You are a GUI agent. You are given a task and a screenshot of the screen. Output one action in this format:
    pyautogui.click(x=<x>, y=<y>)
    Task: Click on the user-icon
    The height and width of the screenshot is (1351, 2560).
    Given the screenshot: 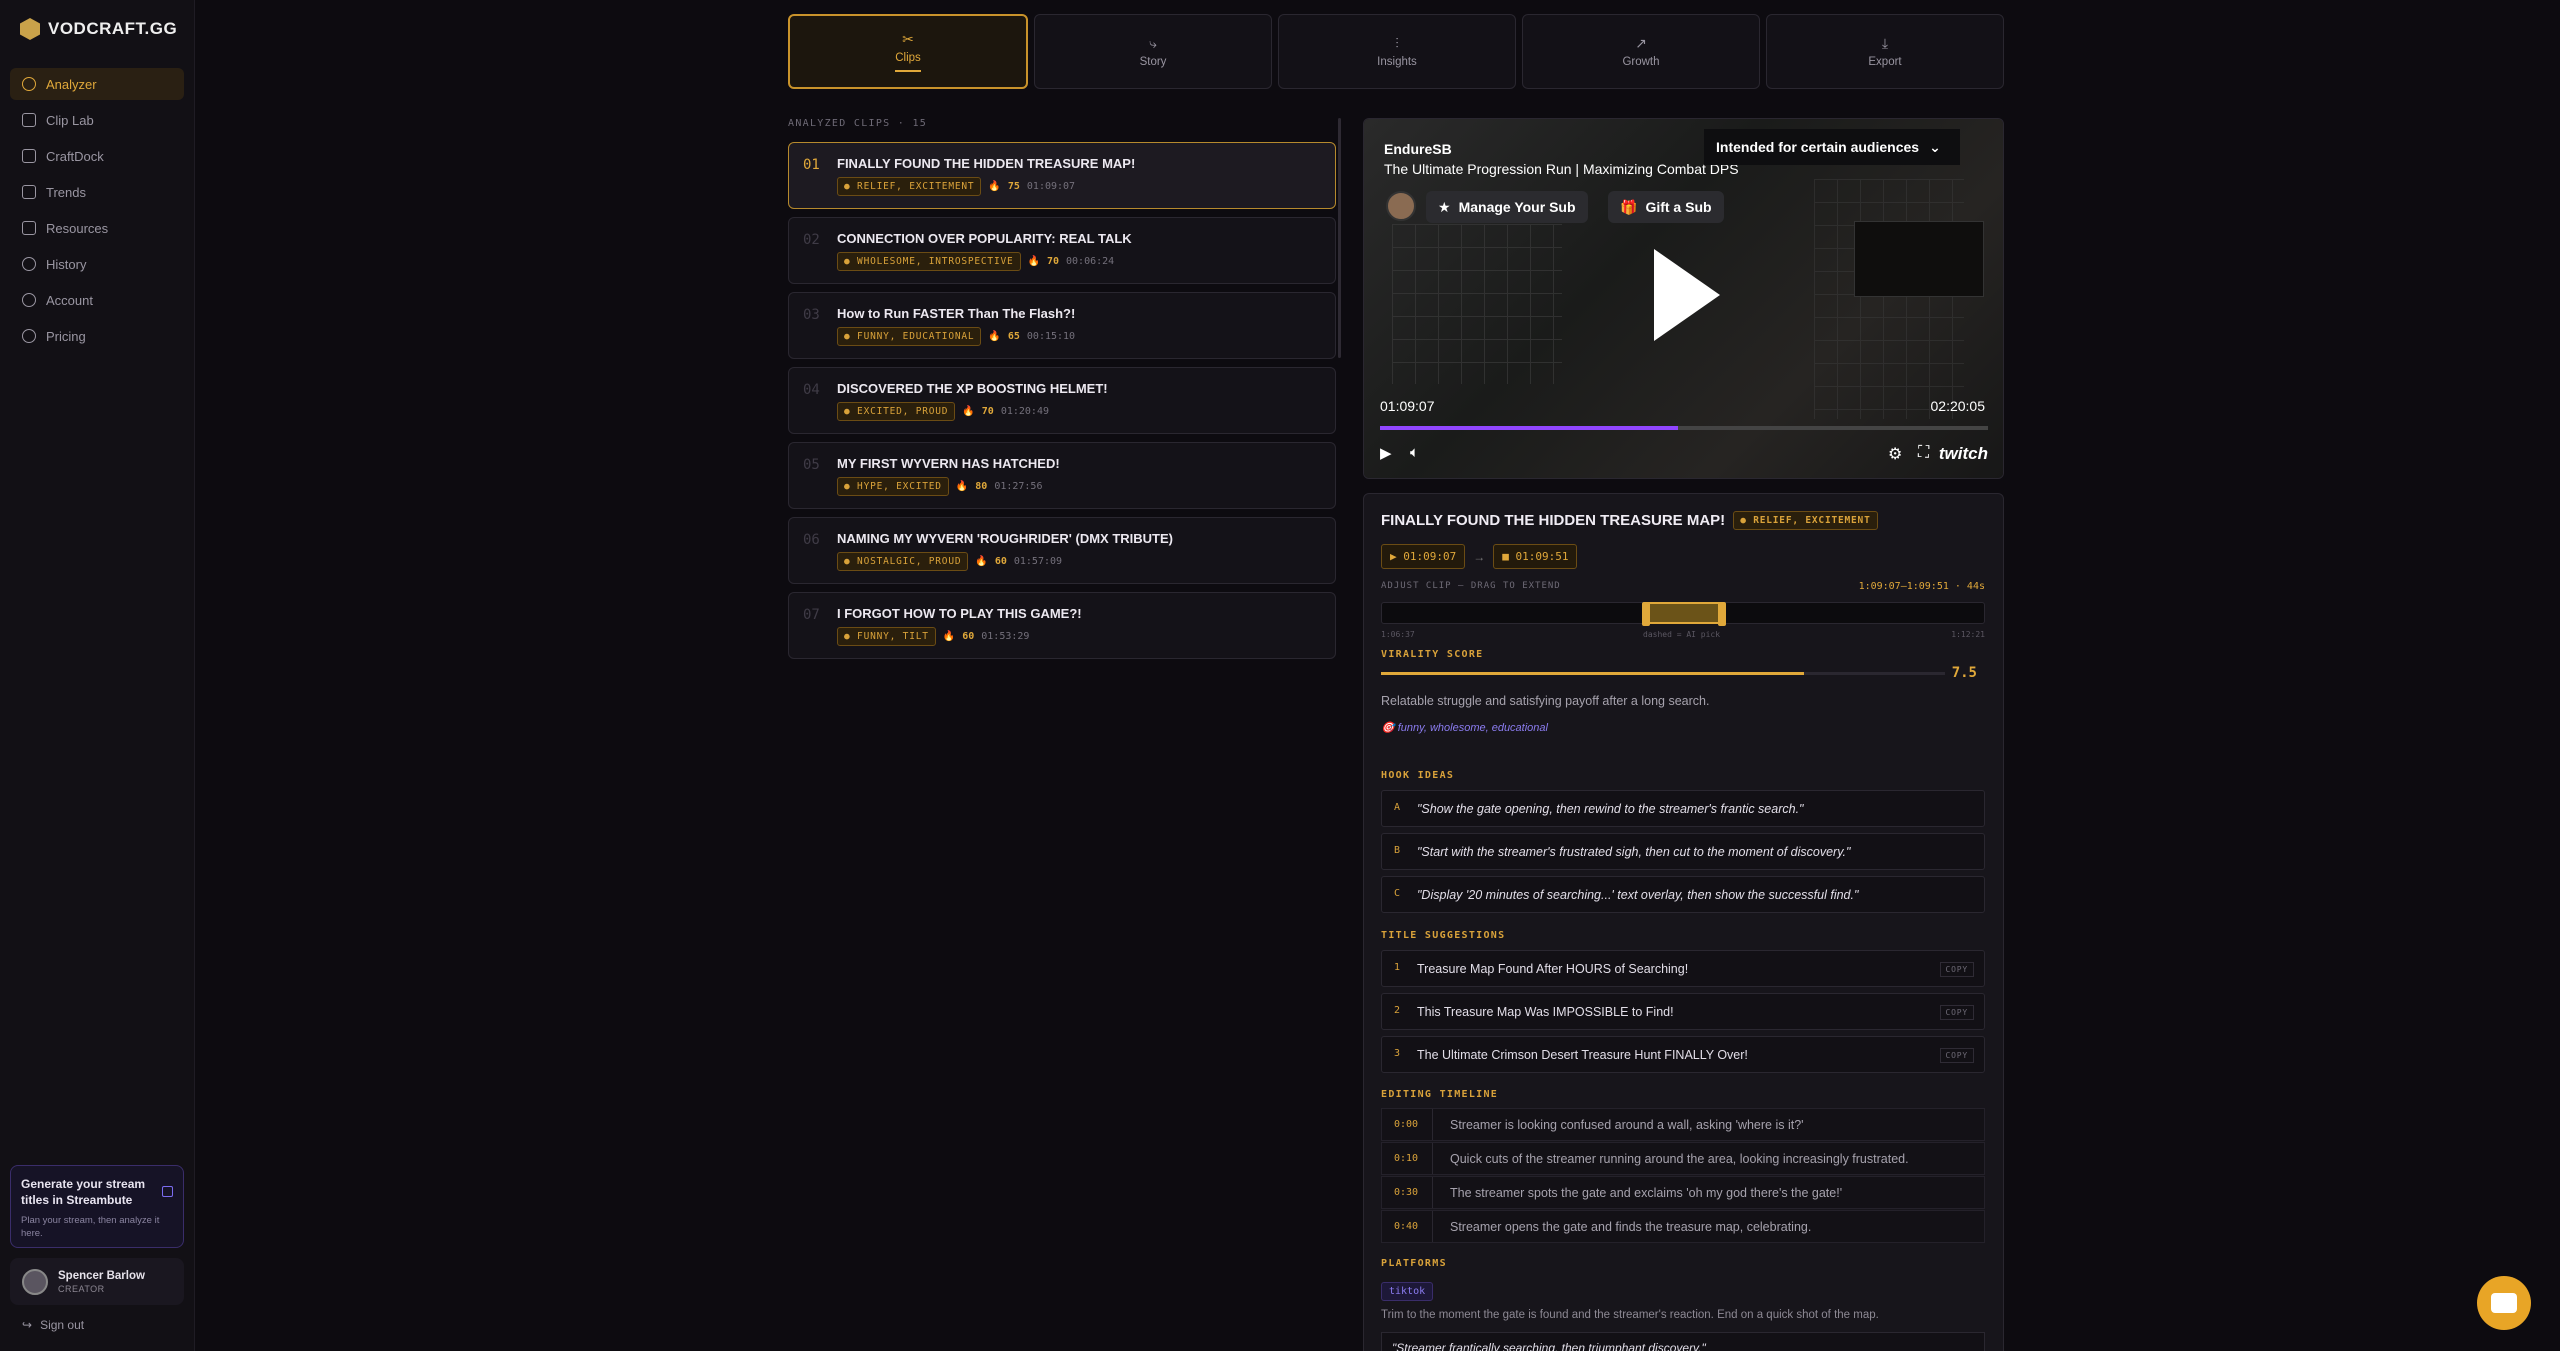 What is the action you would take?
    pyautogui.click(x=29, y=300)
    